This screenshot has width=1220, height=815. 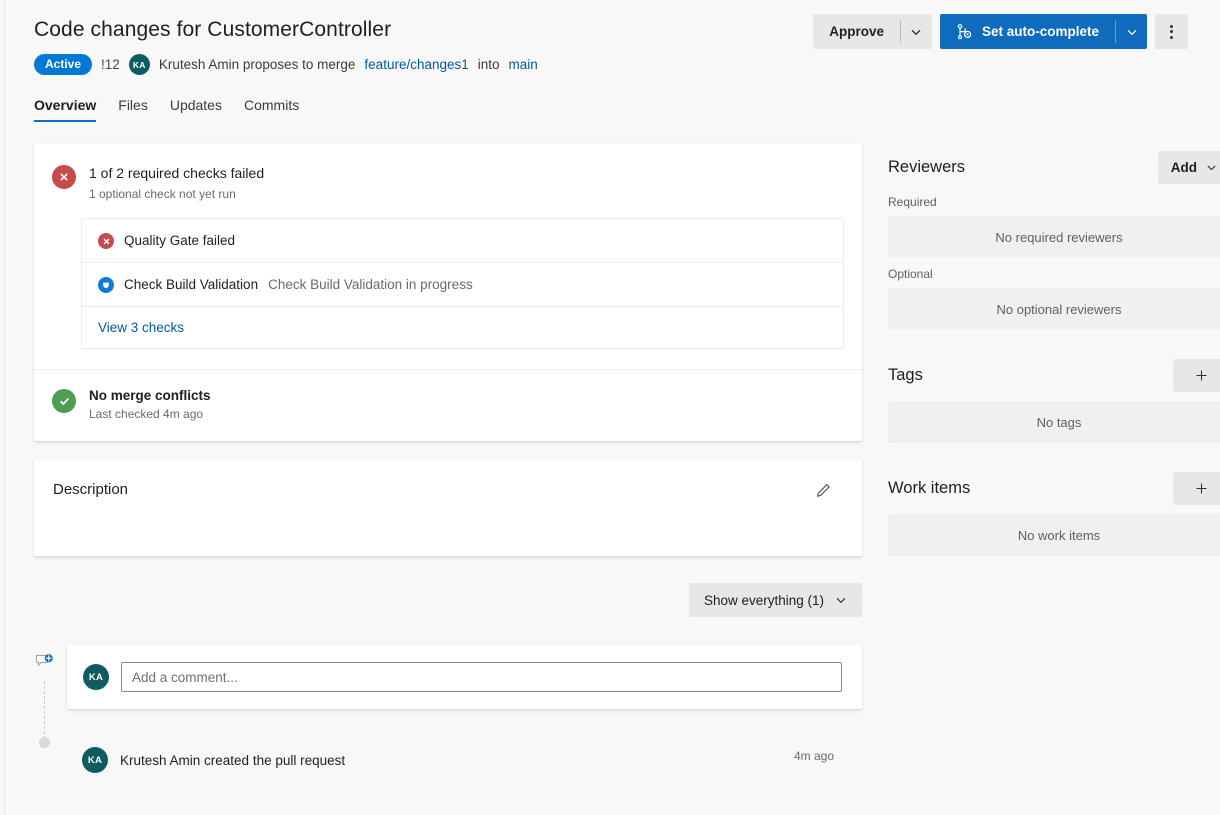 What do you see at coordinates (1171, 31) in the screenshot?
I see `more-options-button` at bounding box center [1171, 31].